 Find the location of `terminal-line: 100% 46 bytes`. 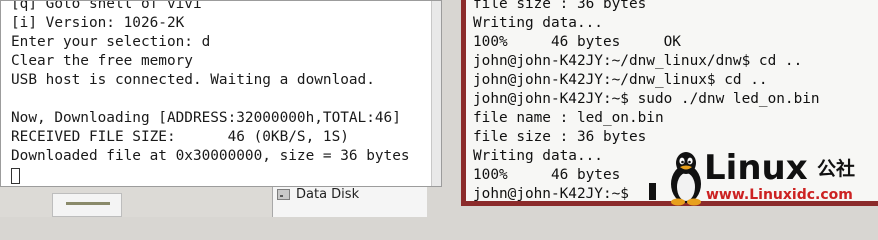

terminal-line: 100% 46 bytes is located at coordinates (547, 175).